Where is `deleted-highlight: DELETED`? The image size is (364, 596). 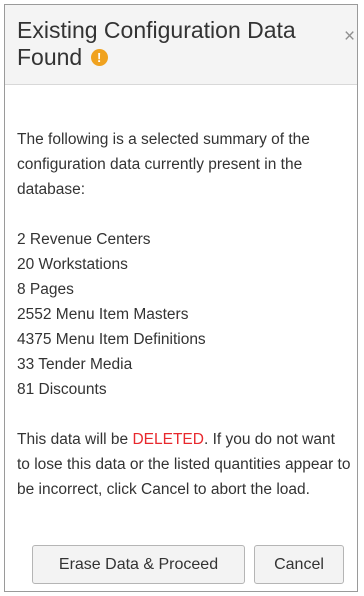
deleted-highlight: DELETED is located at coordinates (168, 439).